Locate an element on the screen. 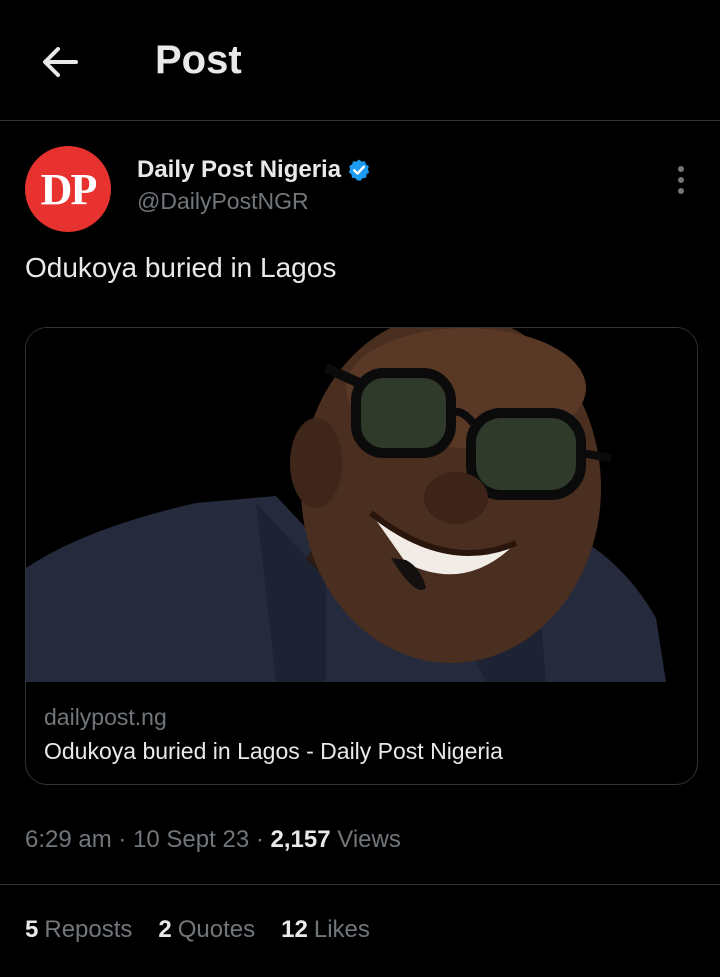 This screenshot has height=977, width=720. meta-divider is located at coordinates (360, 884).